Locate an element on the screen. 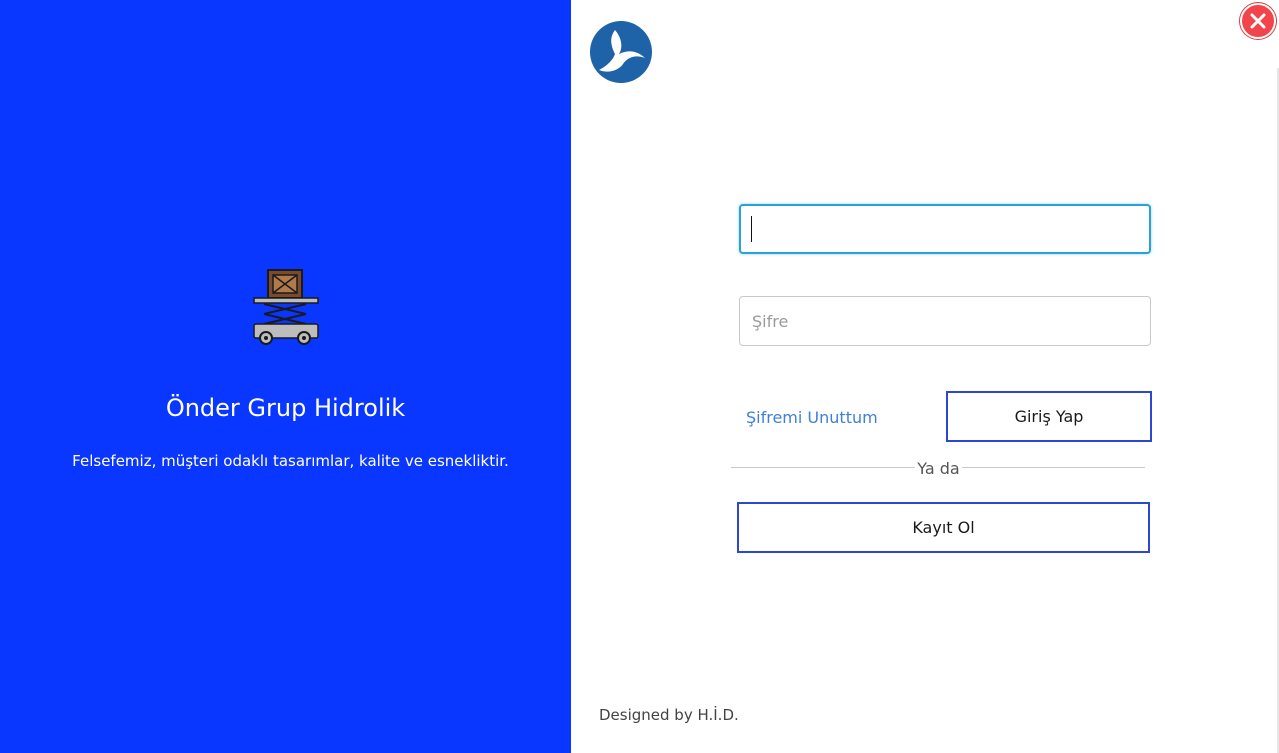 This screenshot has height=753, width=1279. divider-label: Ya da is located at coordinates (938, 468).